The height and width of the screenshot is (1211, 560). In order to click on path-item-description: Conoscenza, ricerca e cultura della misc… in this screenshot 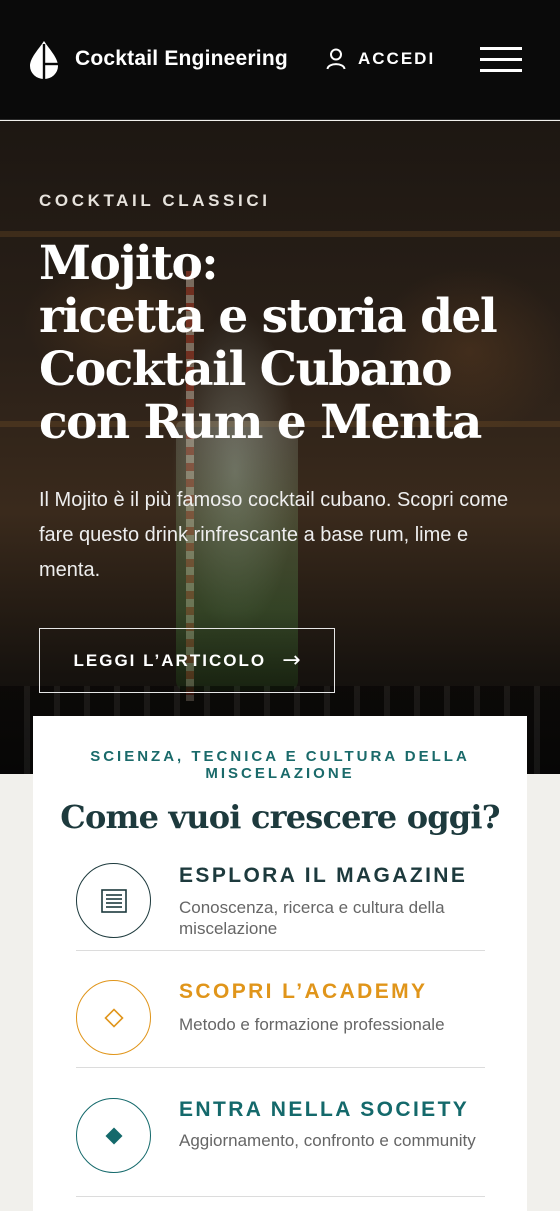, I will do `click(312, 918)`.